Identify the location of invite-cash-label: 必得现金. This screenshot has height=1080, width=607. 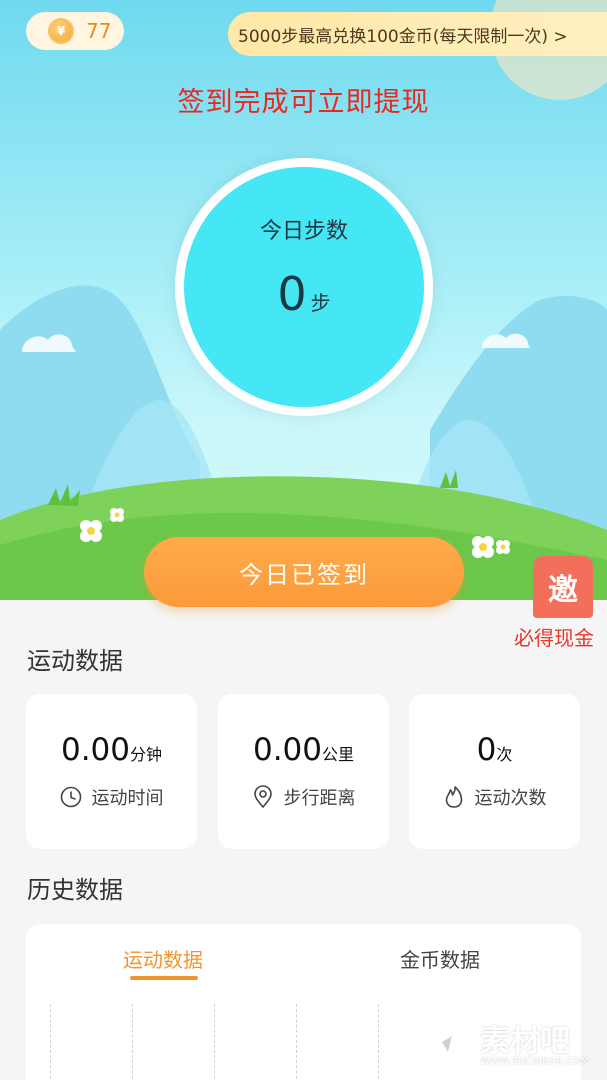
(560, 636).